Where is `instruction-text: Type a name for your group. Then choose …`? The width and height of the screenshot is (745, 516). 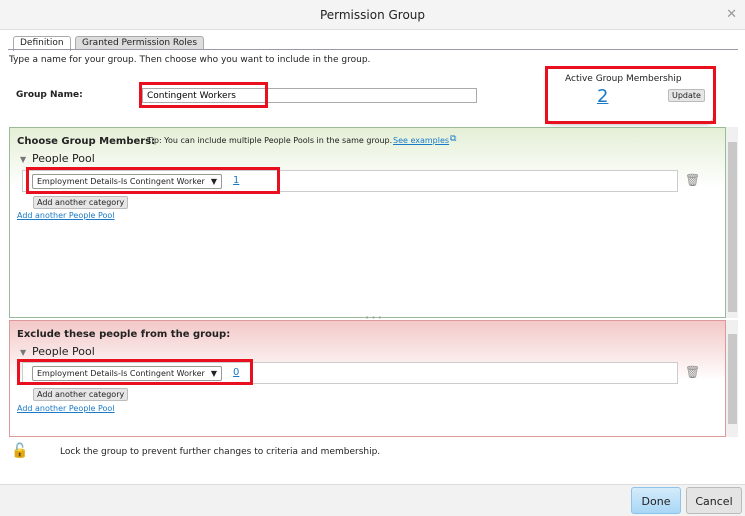 instruction-text: Type a name for your group. Then choose … is located at coordinates (190, 60).